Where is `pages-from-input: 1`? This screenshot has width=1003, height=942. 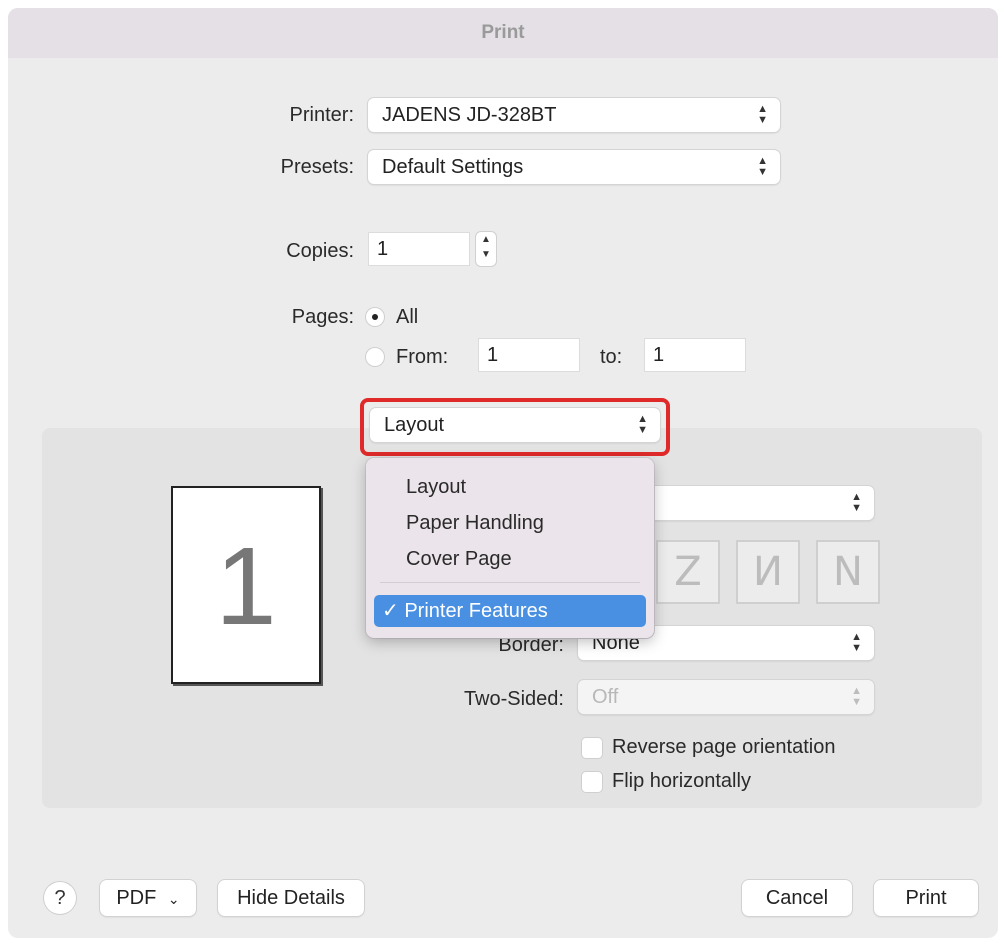 pages-from-input: 1 is located at coordinates (529, 355).